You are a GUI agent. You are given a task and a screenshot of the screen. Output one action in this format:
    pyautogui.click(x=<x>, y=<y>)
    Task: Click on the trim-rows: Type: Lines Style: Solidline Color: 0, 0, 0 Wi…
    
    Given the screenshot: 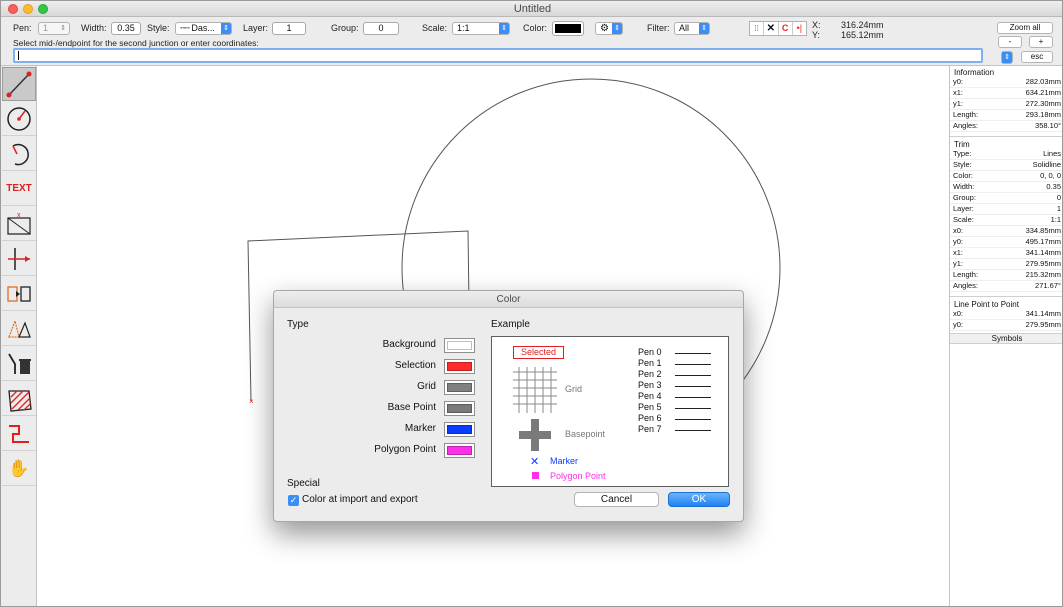 What is the action you would take?
    pyautogui.click(x=1006, y=220)
    